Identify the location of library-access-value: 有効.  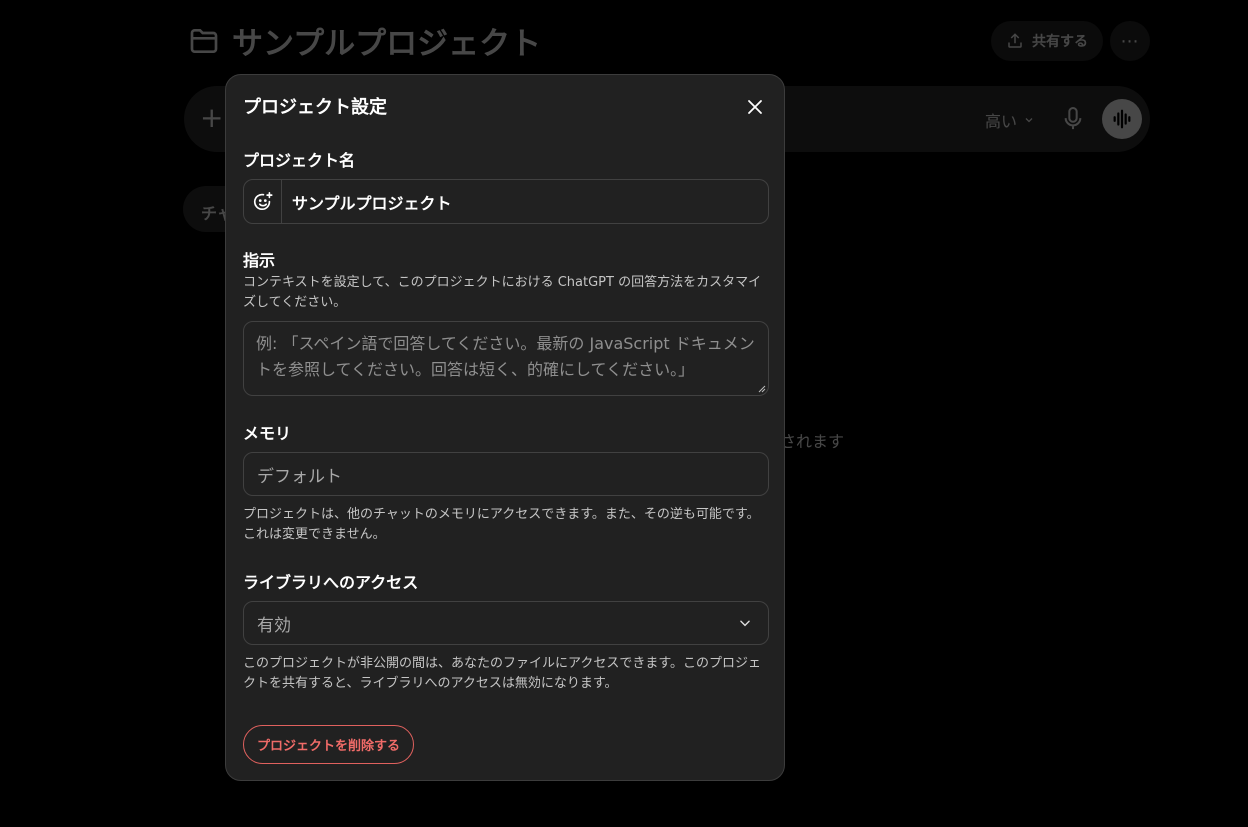
(274, 625).